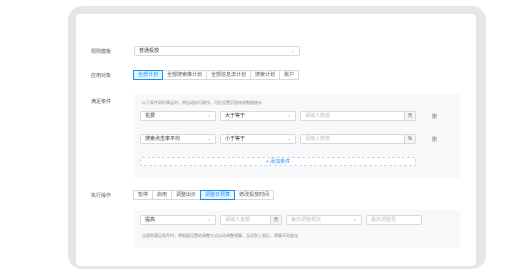 This screenshot has height=272, width=531. I want to click on frequency-select: 每日调整频次 ⌄, so click(324, 220).